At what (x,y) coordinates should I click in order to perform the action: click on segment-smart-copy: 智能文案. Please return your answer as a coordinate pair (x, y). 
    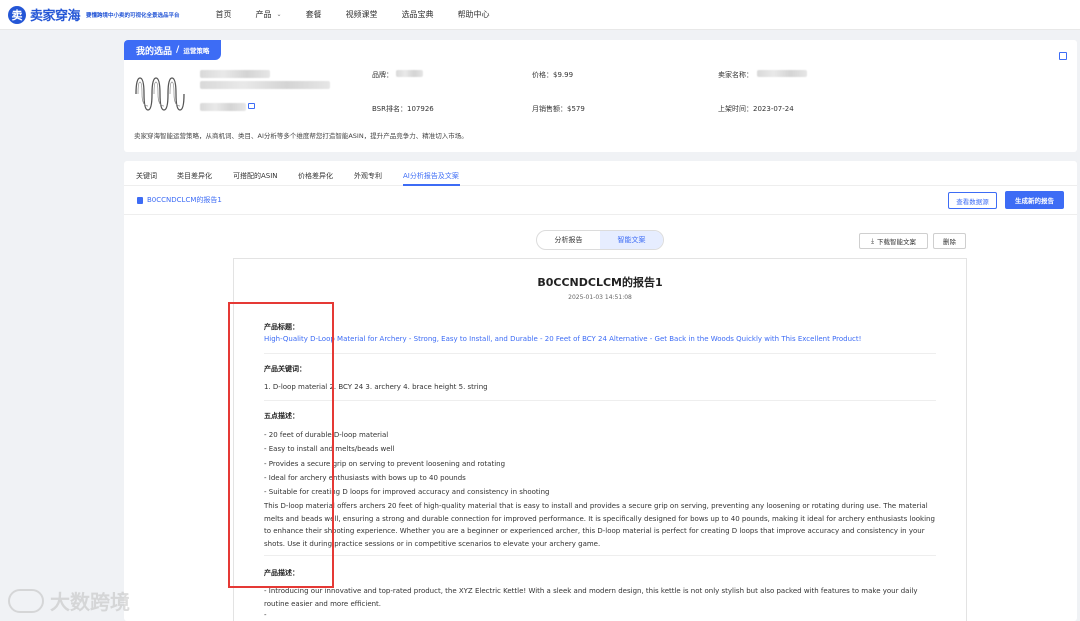
    Looking at the image, I should click on (631, 240).